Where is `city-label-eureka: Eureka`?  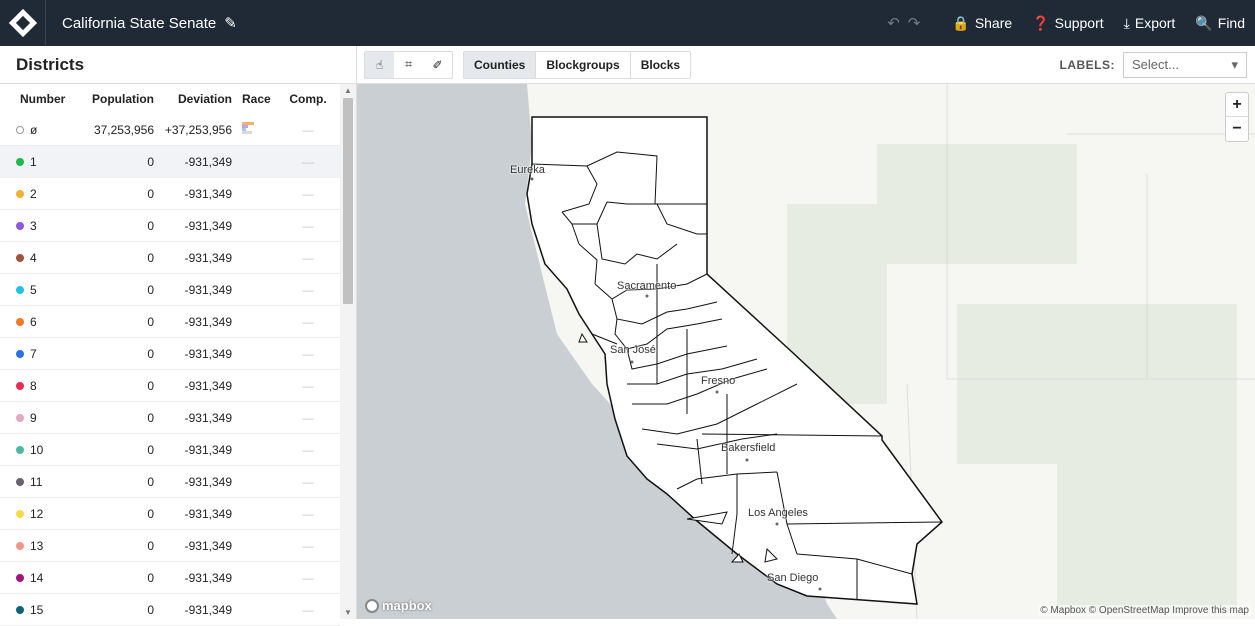
city-label-eureka: Eureka is located at coordinates (527, 170).